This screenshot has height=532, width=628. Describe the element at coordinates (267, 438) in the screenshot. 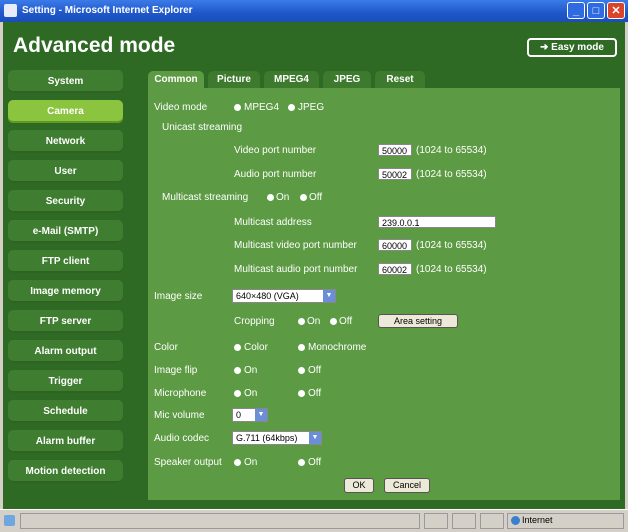

I see `audio-codec-value: G.711 (64kbps)` at that location.